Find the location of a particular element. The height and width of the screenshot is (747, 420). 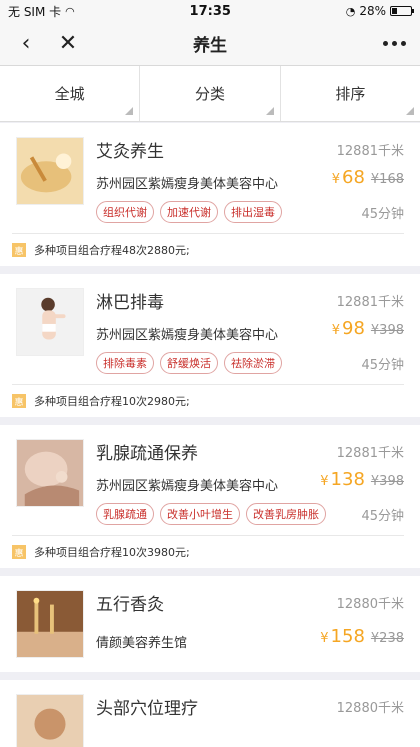

service-card: 五行香灸 12880千米 倩颜美容养生馆 ¥158 ¥238 is located at coordinates (210, 624).